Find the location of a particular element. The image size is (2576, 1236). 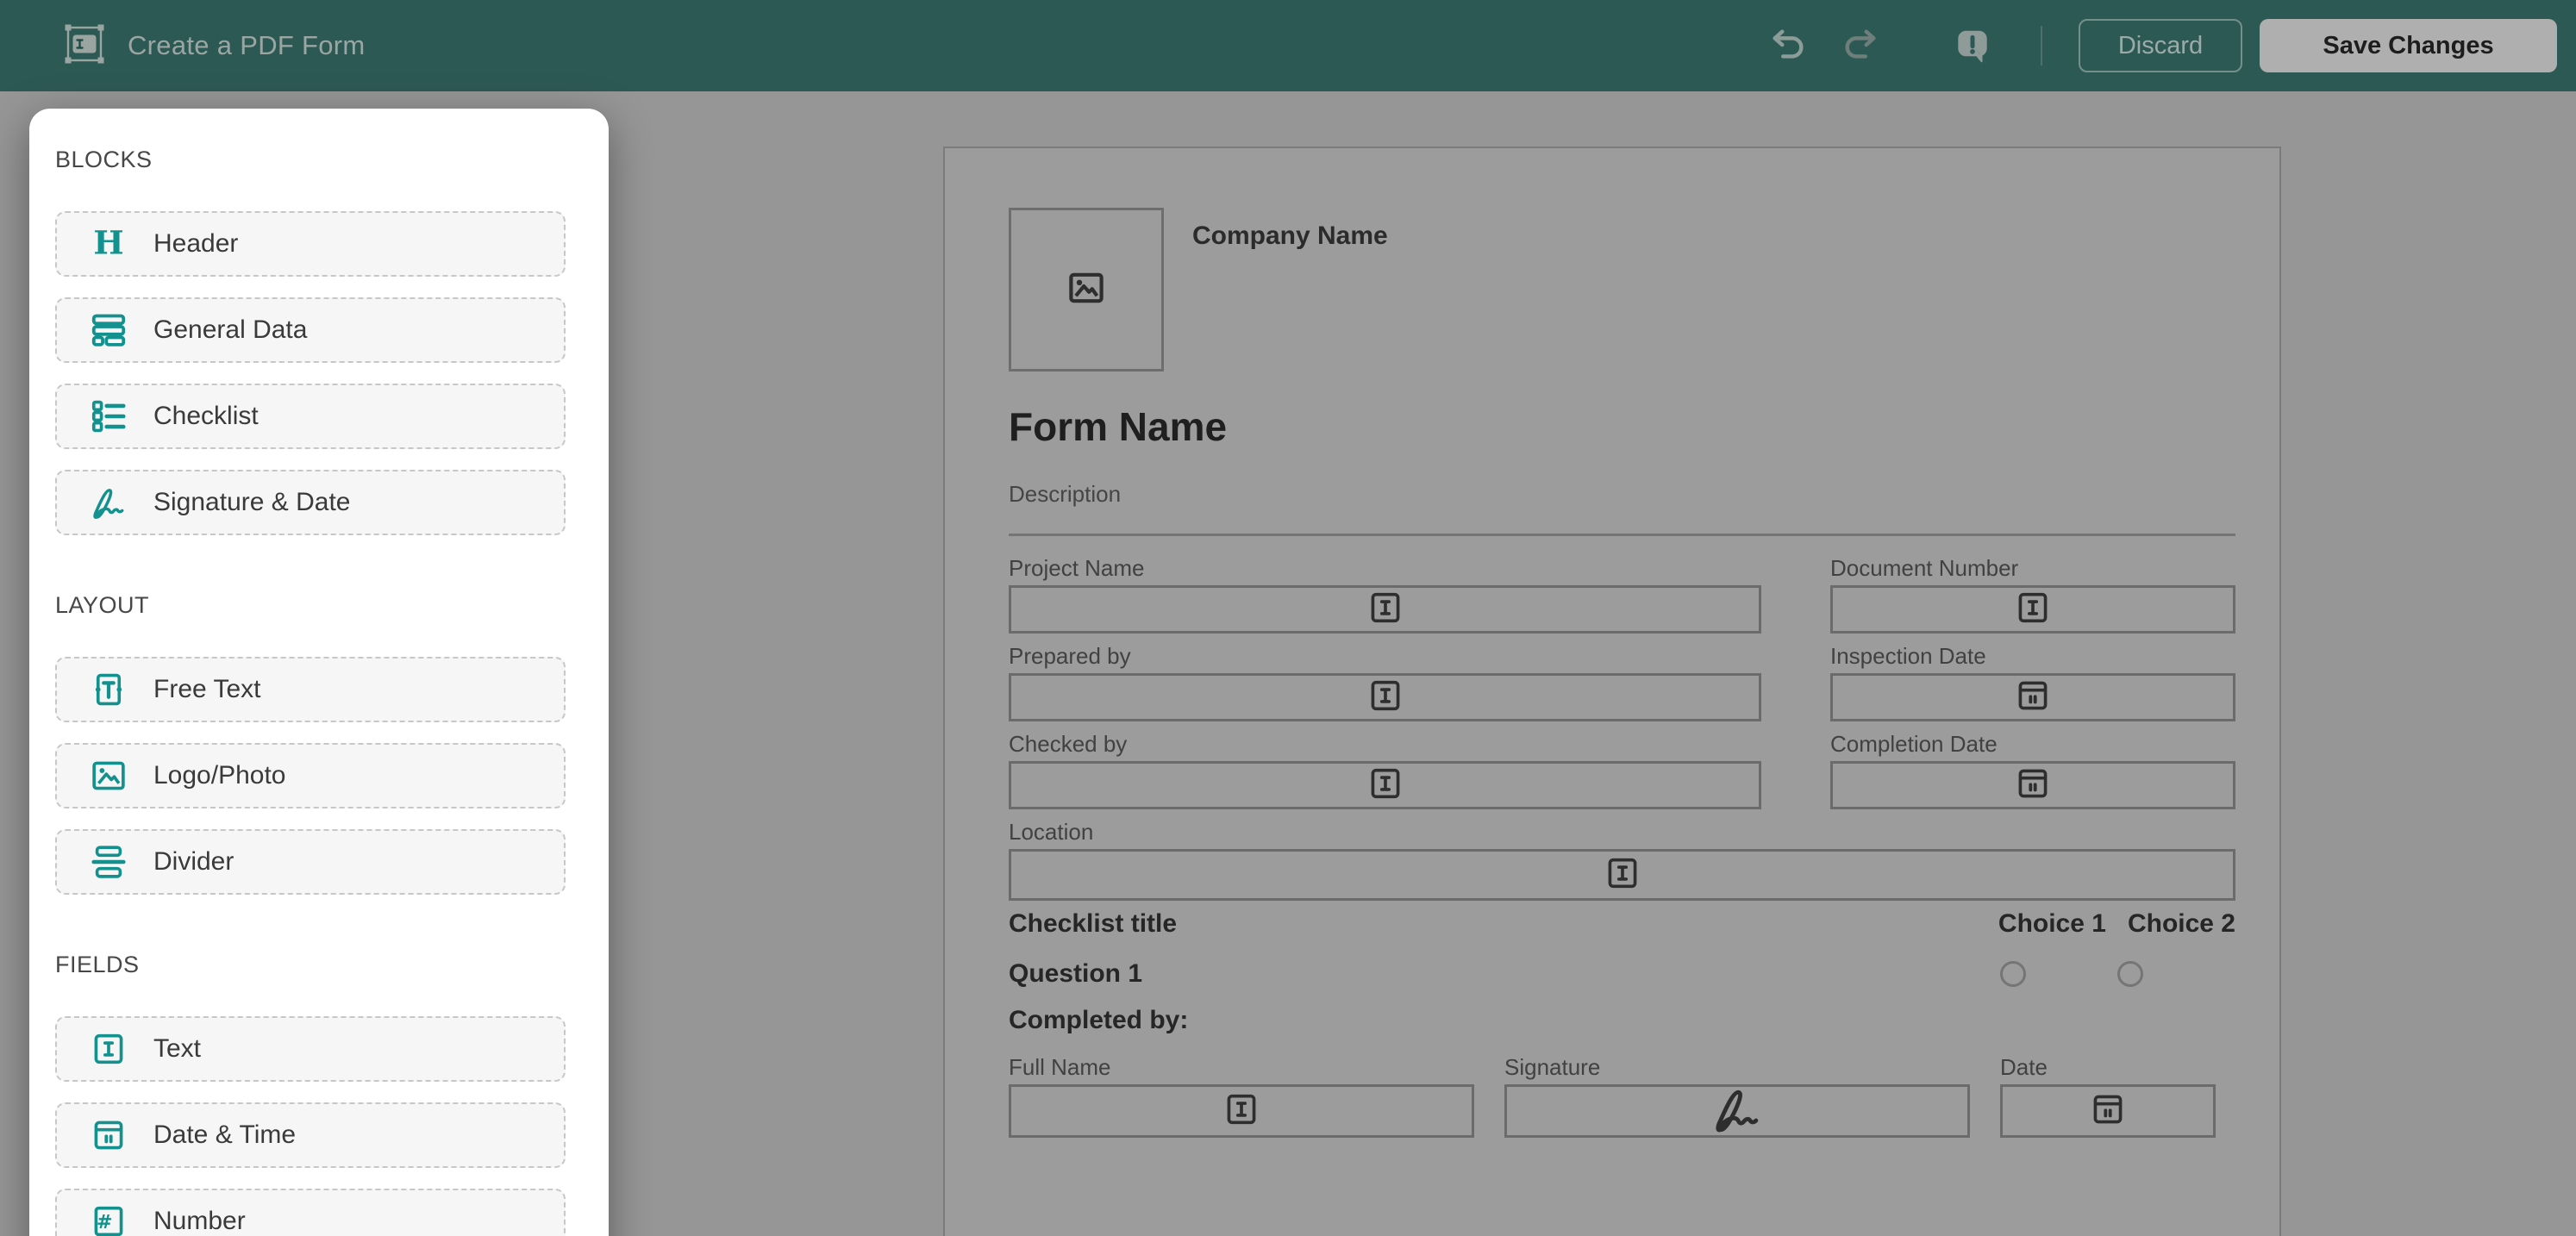

field-input-project-name is located at coordinates (1385, 609).